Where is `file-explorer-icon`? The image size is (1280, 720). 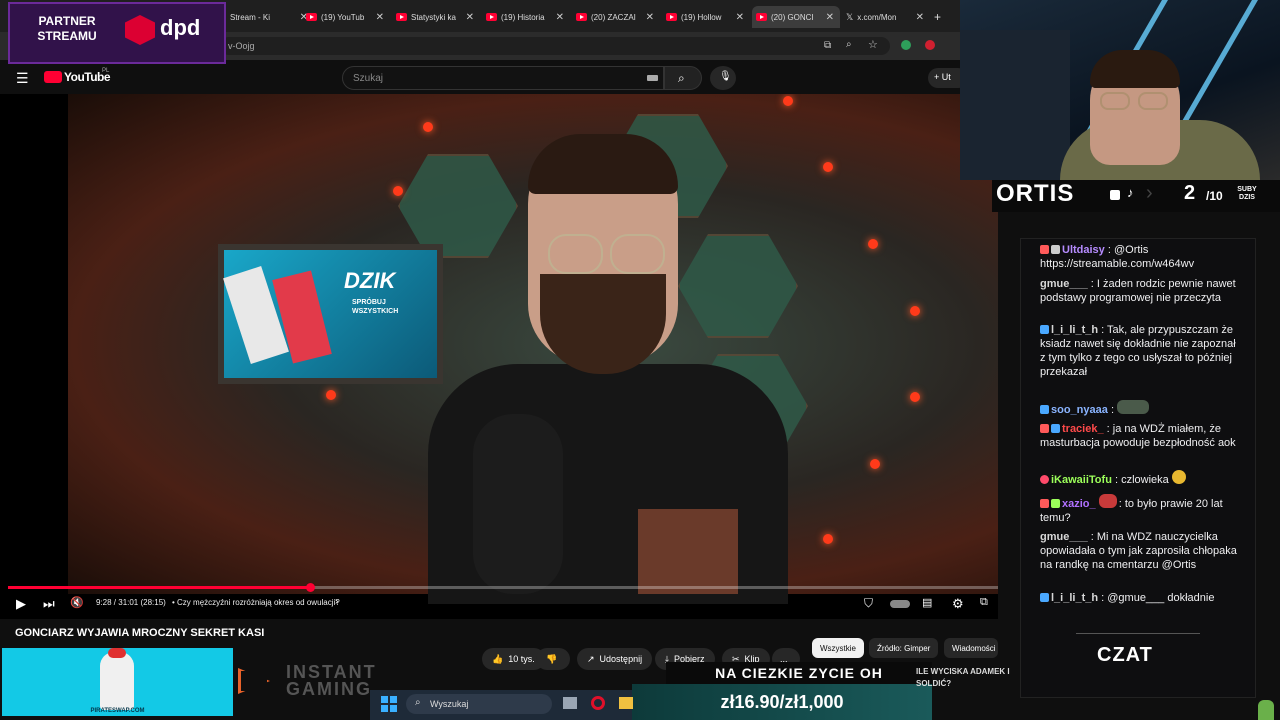
file-explorer-icon is located at coordinates (626, 703).